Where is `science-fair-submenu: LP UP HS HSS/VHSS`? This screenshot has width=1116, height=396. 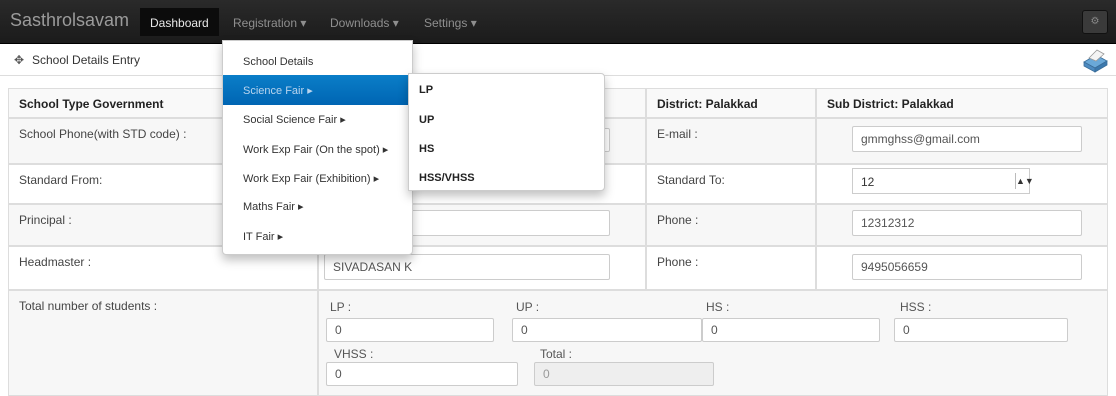 science-fair-submenu: LP UP HS HSS/VHSS is located at coordinates (506, 132).